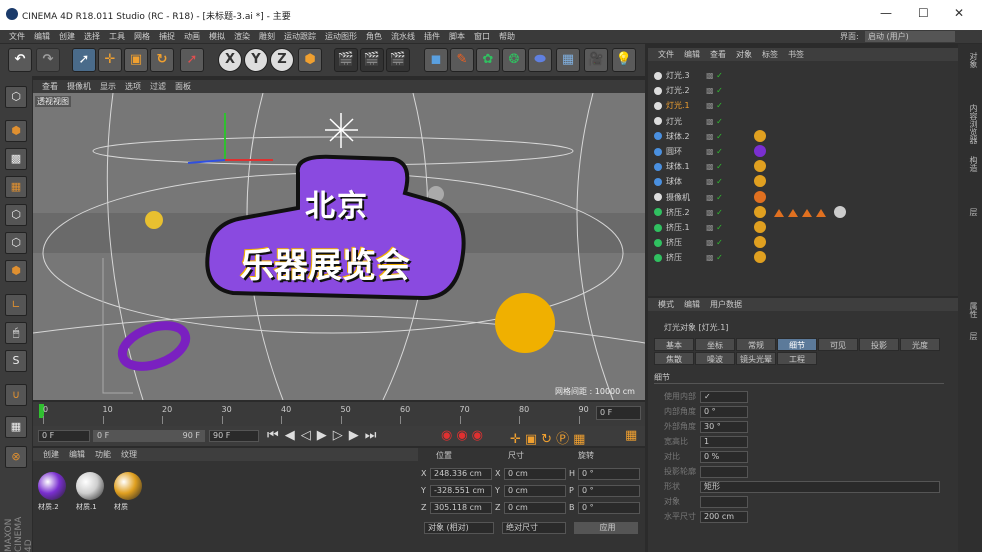 This screenshot has width=982, height=552. Describe the element at coordinates (482, 36) in the screenshot. I see `menu-item: 窗口` at that location.